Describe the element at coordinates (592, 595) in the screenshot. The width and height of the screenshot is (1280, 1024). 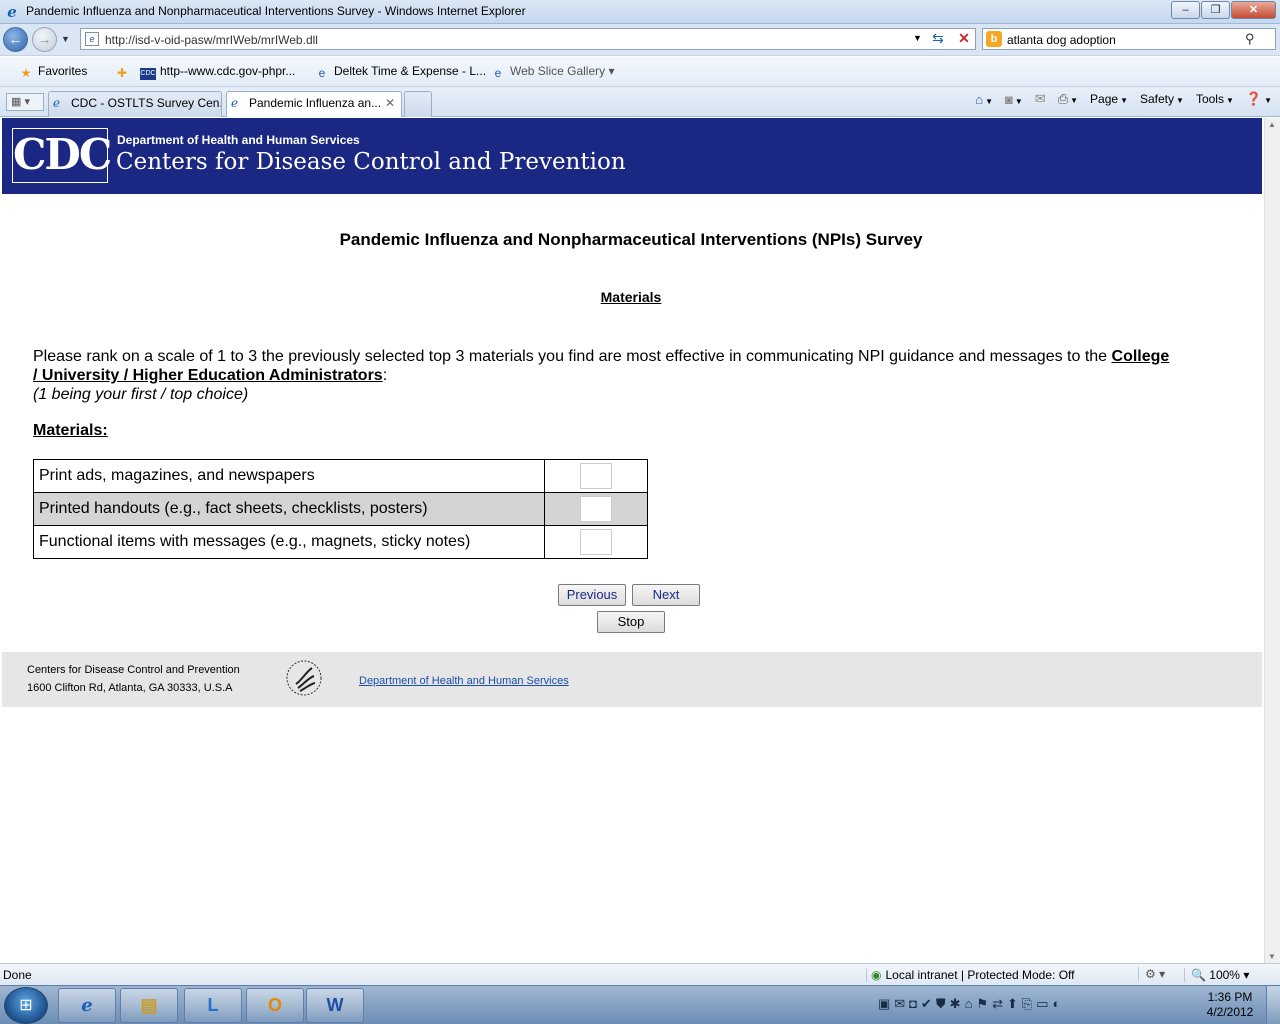
I see `previous-button: Previous` at that location.